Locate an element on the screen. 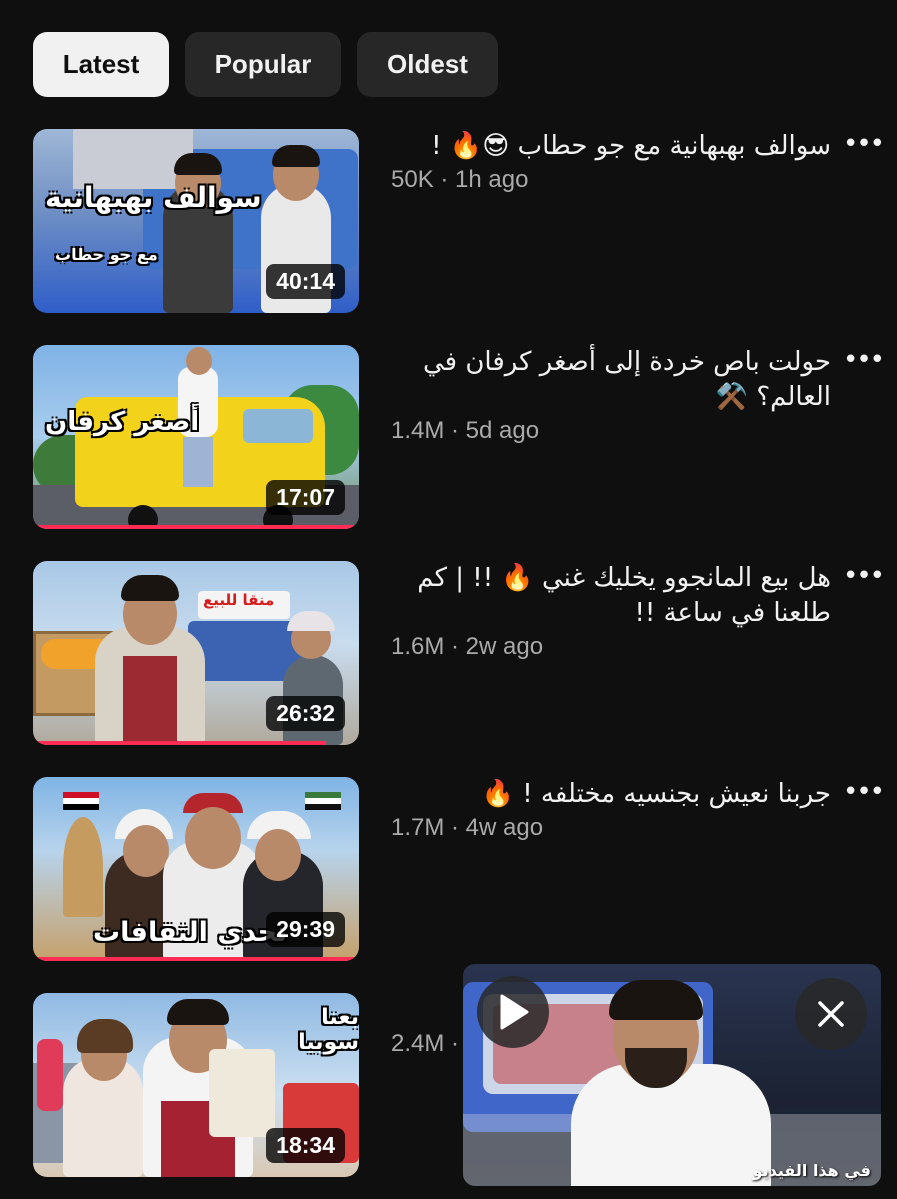  thumbnail-text: سوالف بهبهانية is located at coordinates (153, 197).